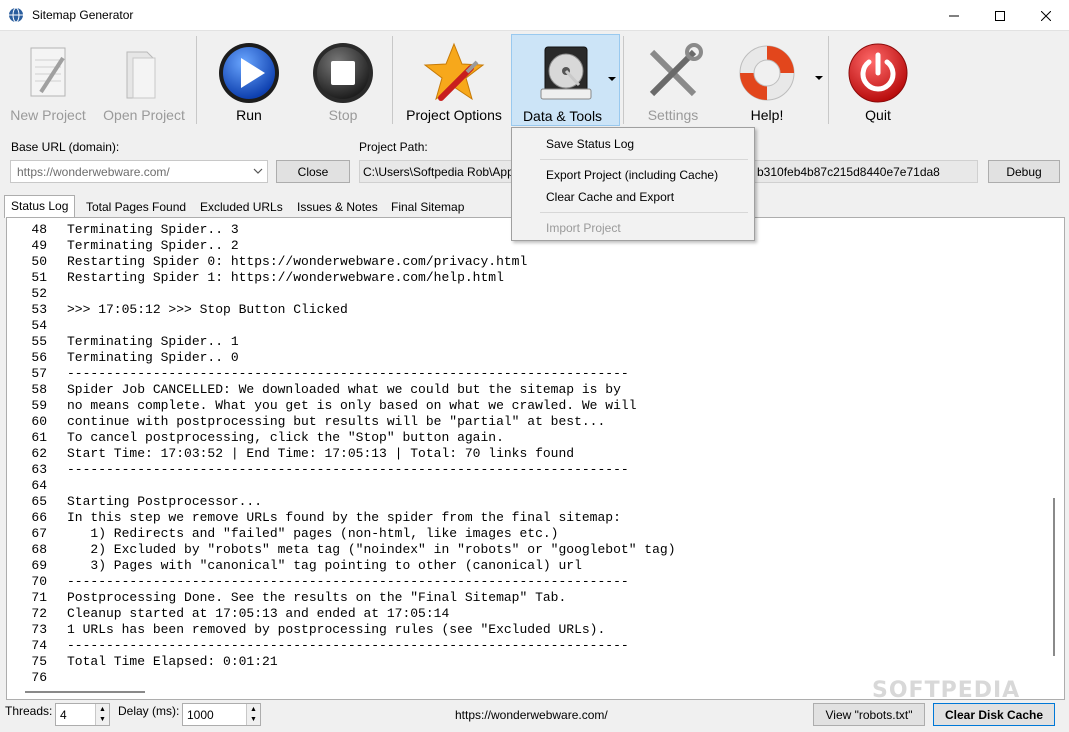  What do you see at coordinates (39, 661) in the screenshot?
I see `log-line-number: 75` at bounding box center [39, 661].